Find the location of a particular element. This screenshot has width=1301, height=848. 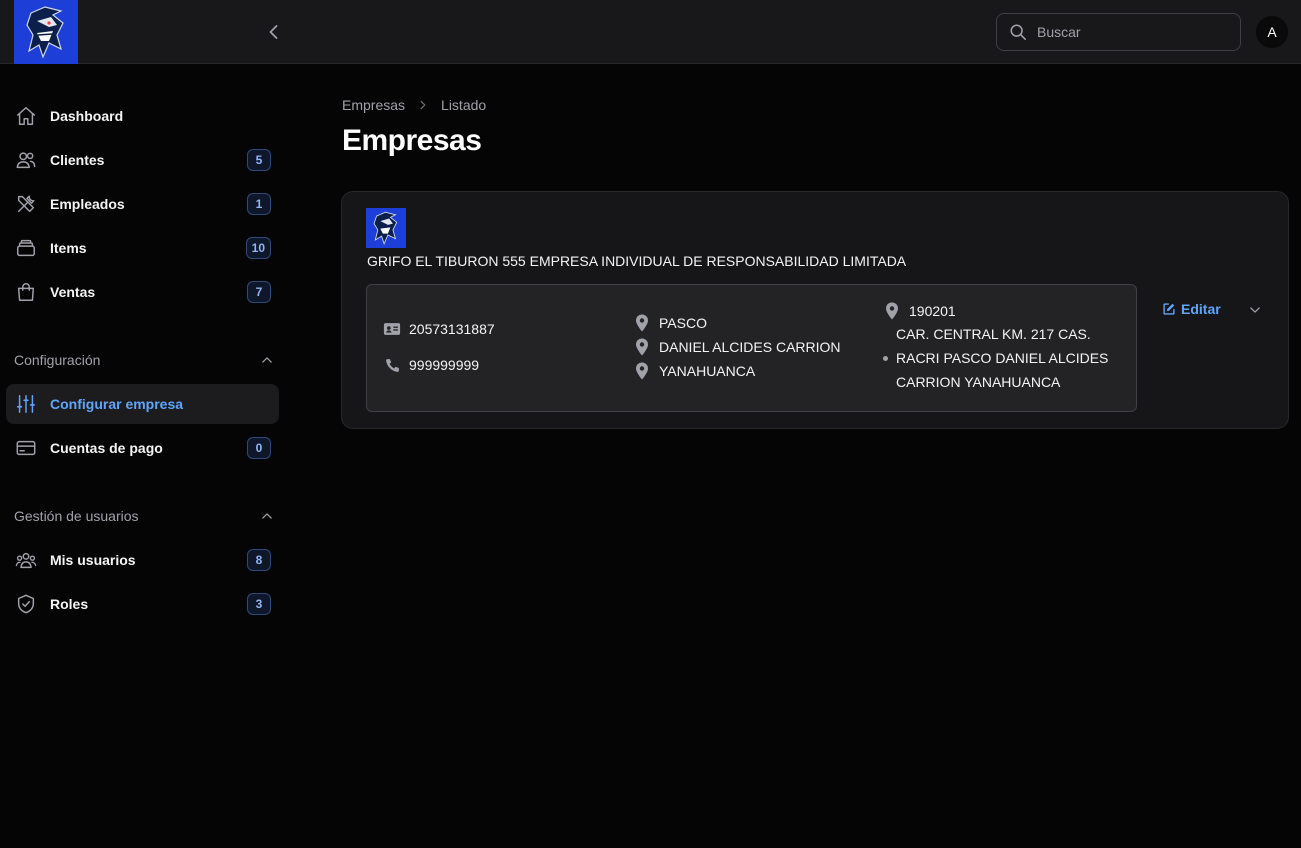

sidebar-item-label: Cuentas de pago is located at coordinates (106, 448).